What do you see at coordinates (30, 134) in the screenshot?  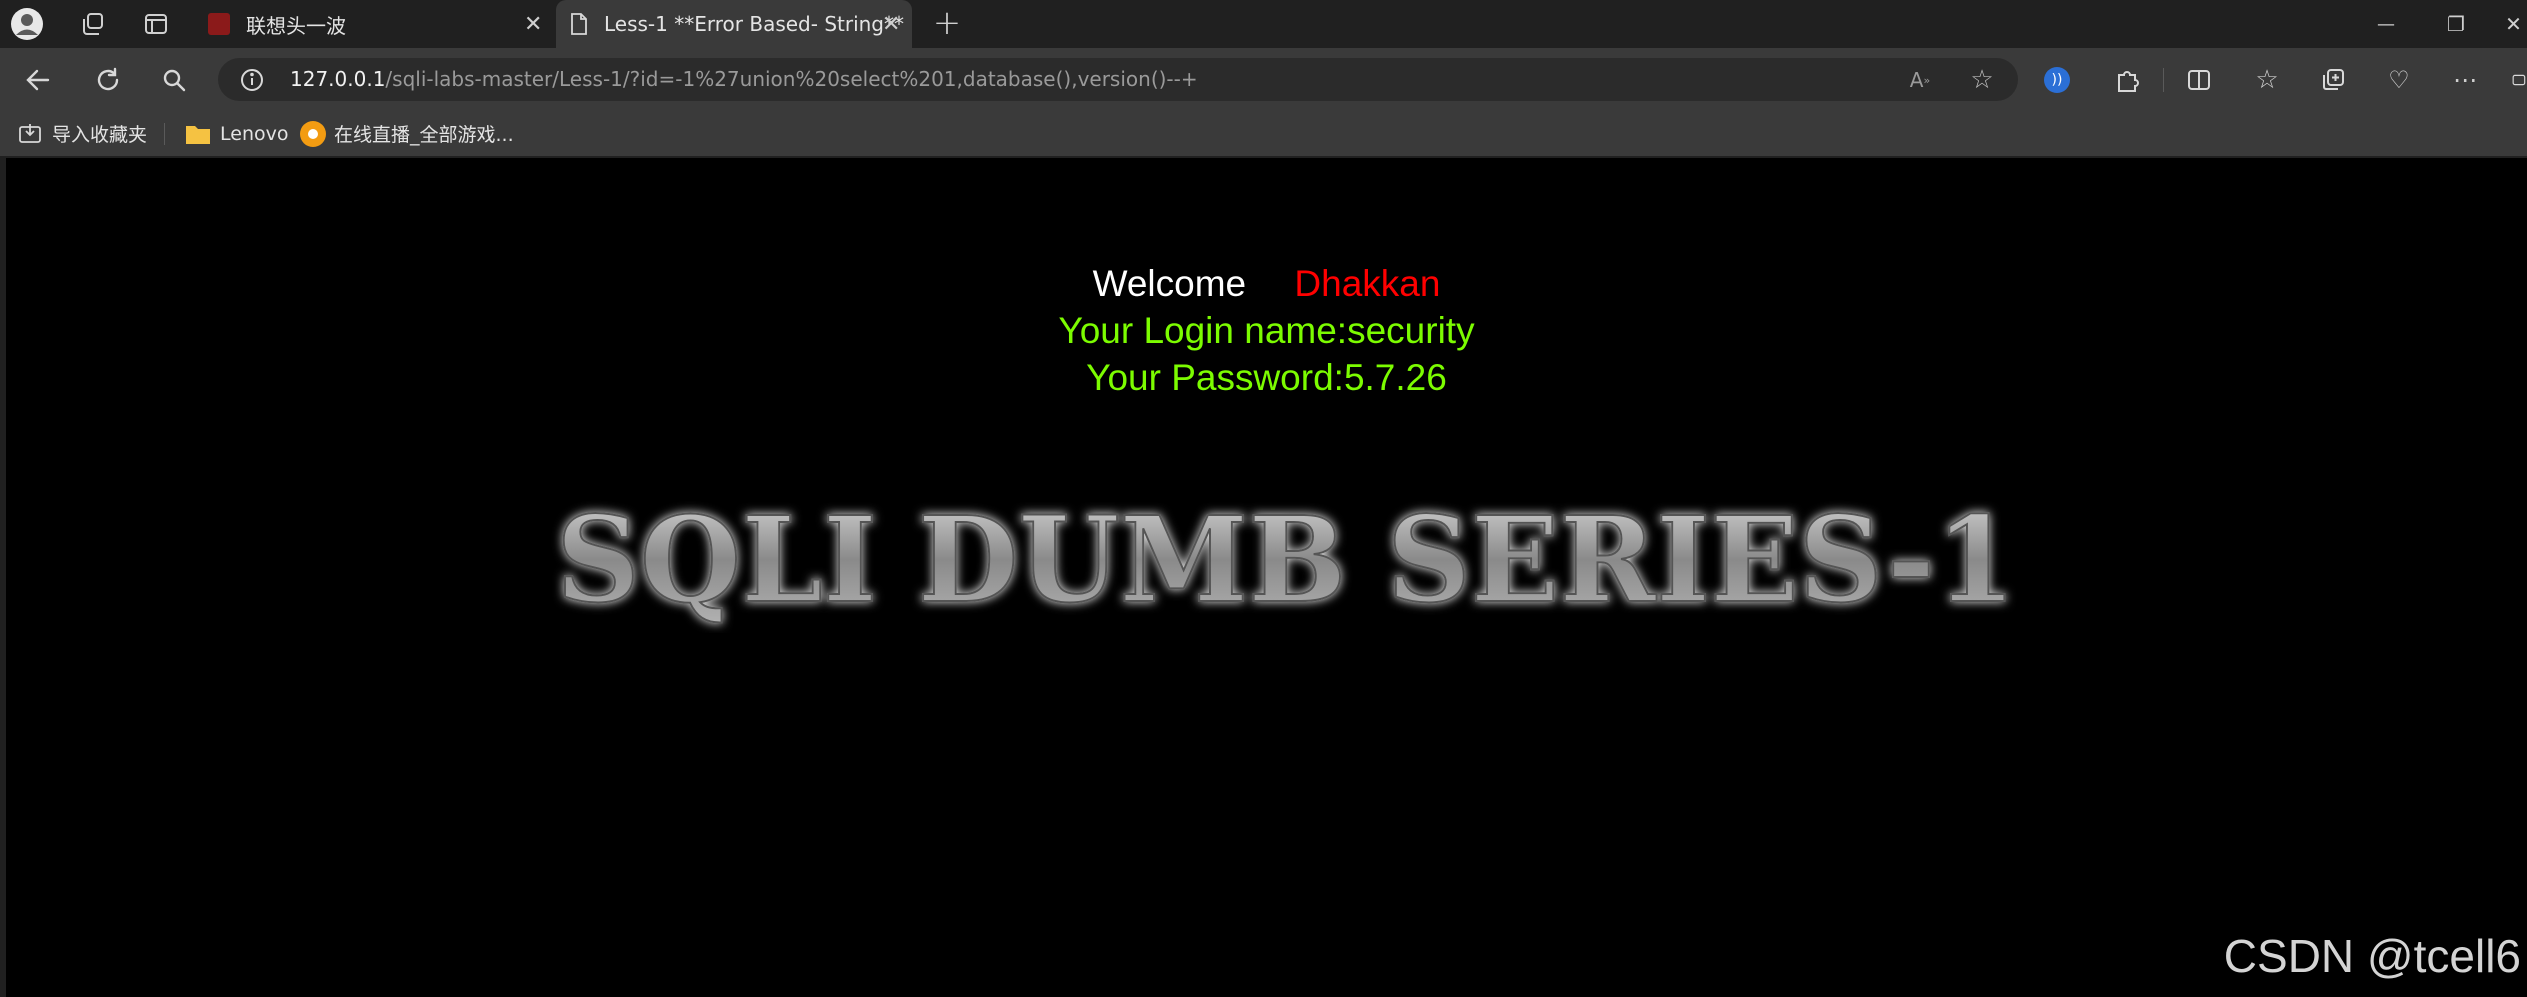 I see `import-favorites-icon` at bounding box center [30, 134].